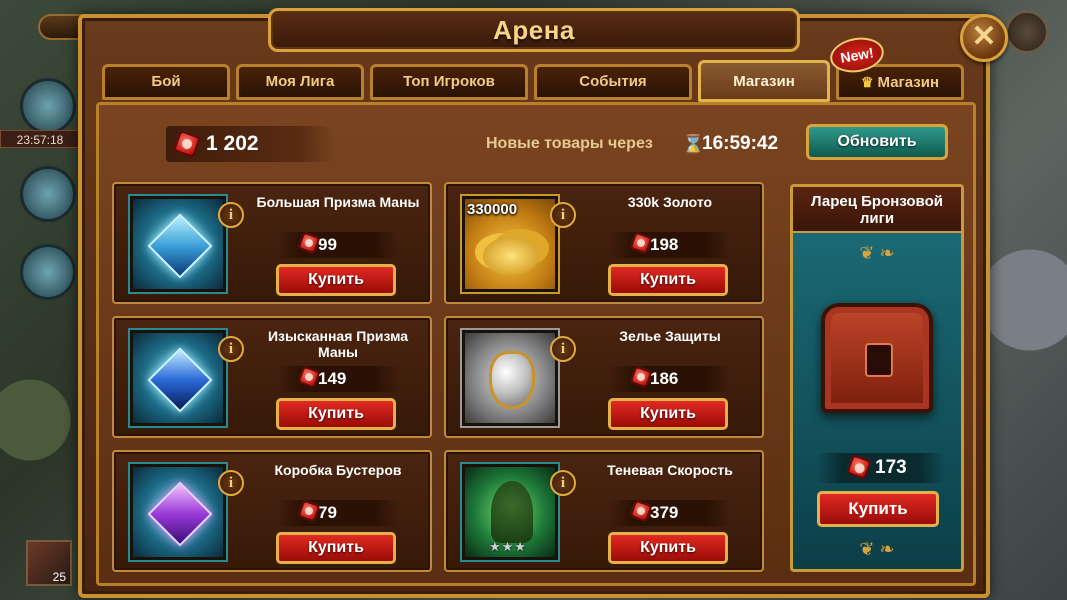  What do you see at coordinates (693, 144) in the screenshot?
I see `hourglass-icon: ⌛` at bounding box center [693, 144].